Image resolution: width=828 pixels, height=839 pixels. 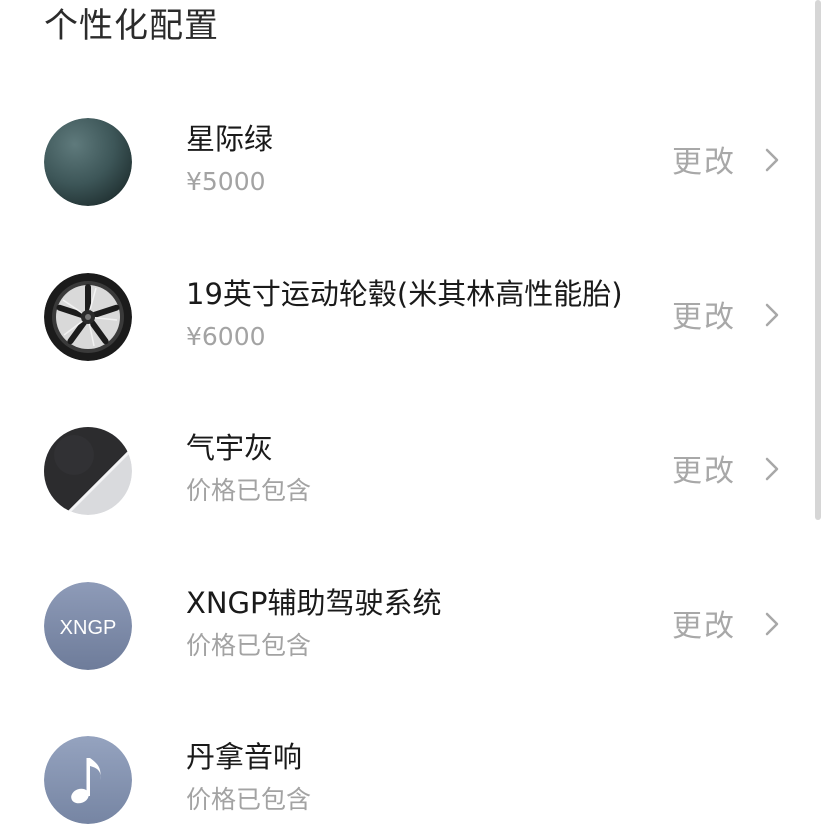 I want to click on xngp-badge-icon: XNGP, so click(x=88, y=626).